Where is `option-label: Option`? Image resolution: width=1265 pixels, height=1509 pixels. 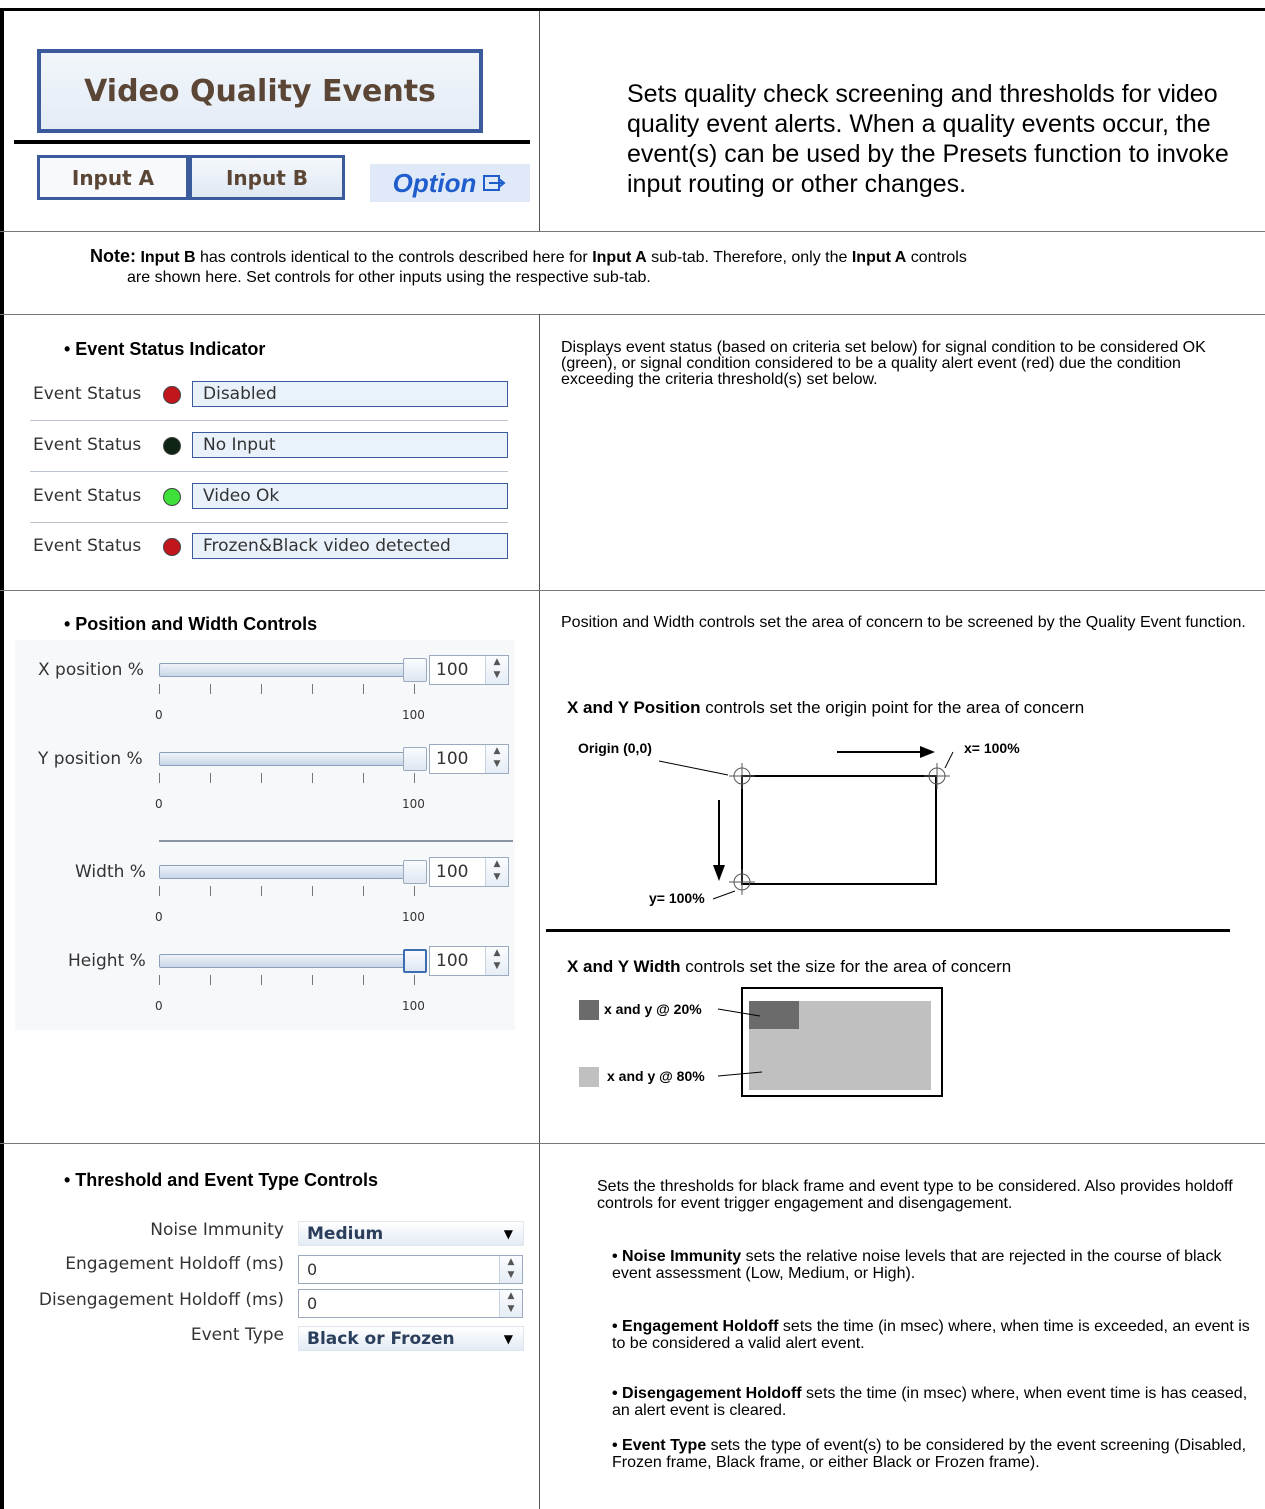
option-label: Option is located at coordinates (434, 182).